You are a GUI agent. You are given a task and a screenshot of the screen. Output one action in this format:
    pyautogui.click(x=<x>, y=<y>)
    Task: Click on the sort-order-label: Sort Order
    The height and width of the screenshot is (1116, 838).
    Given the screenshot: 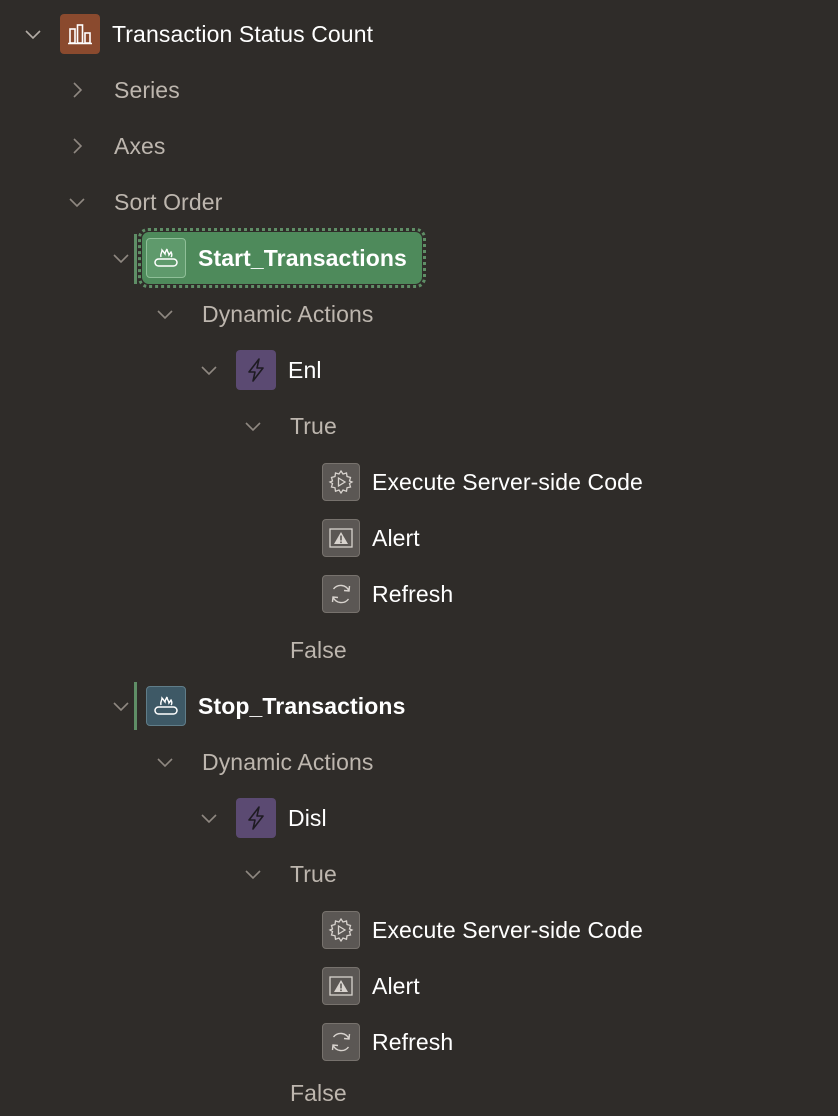 What is the action you would take?
    pyautogui.click(x=168, y=201)
    